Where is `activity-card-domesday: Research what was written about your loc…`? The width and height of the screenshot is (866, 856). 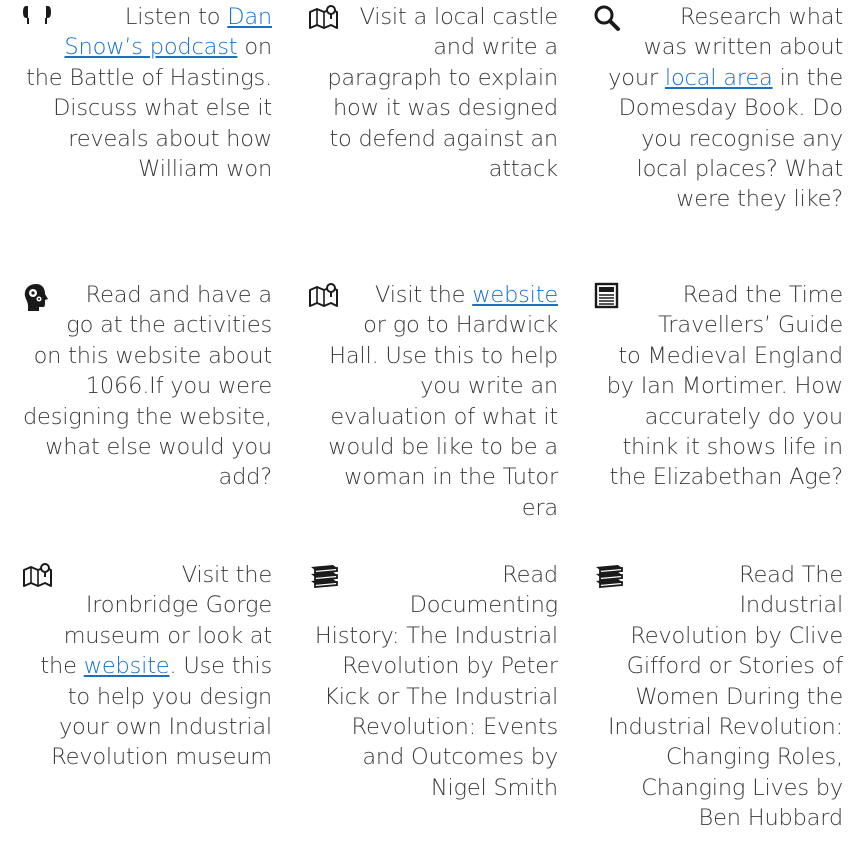
activity-card-domesday: Research what was written about your loc… is located at coordinates (718, 108).